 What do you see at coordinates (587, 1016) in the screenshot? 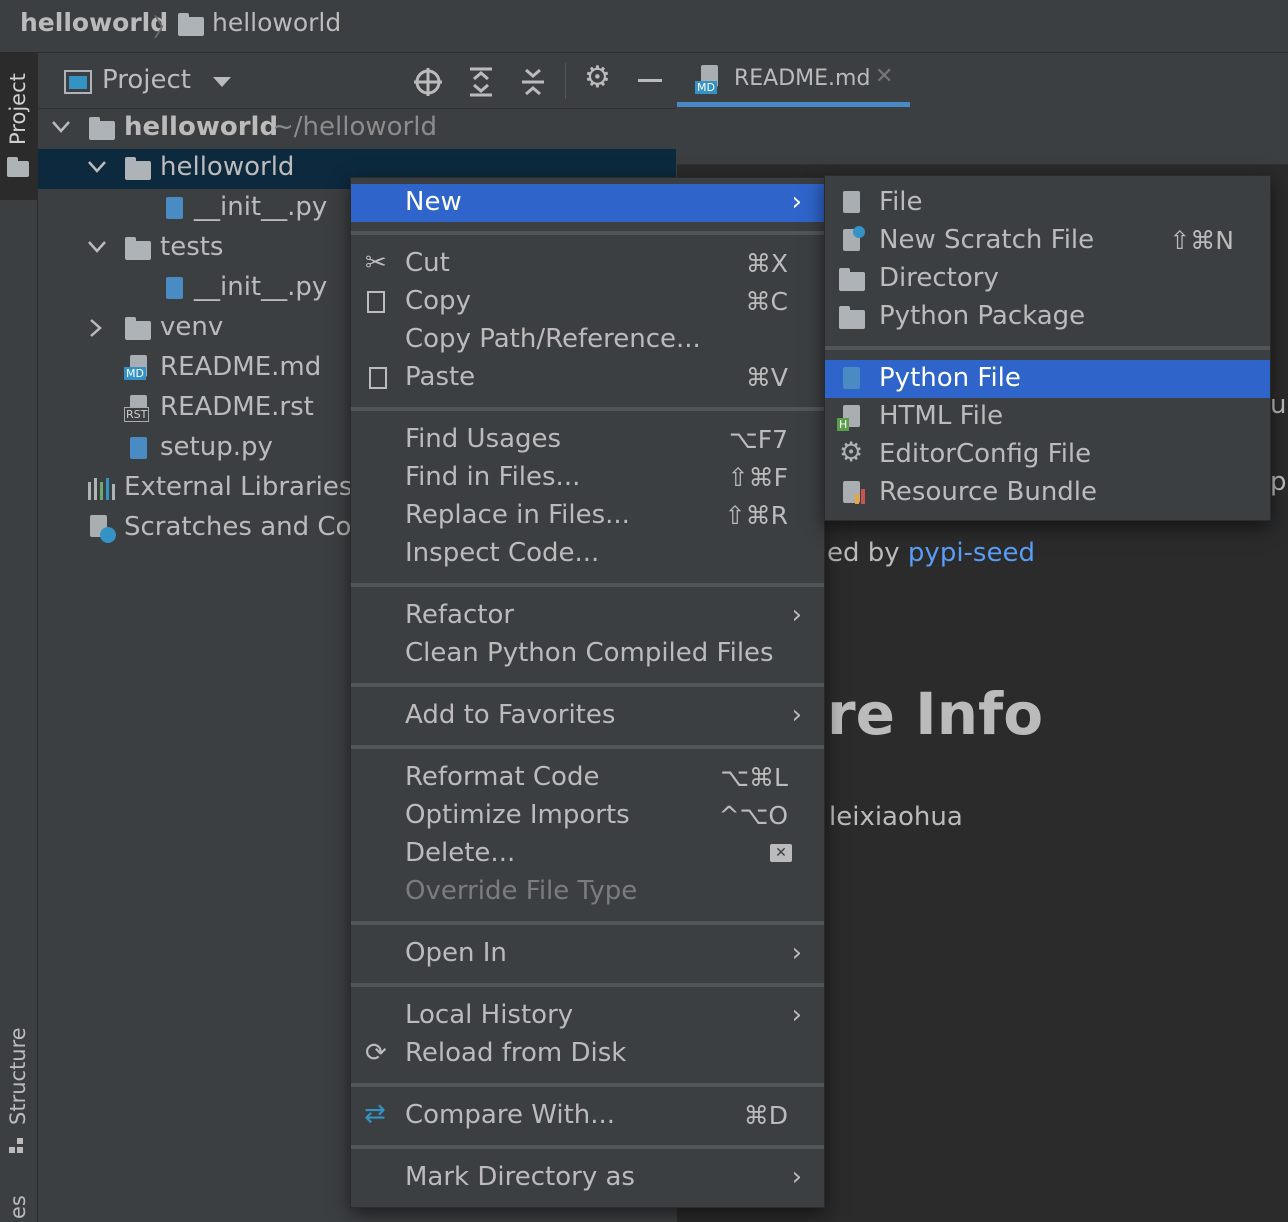
I see `menu-item-local-history: Local History ›` at bounding box center [587, 1016].